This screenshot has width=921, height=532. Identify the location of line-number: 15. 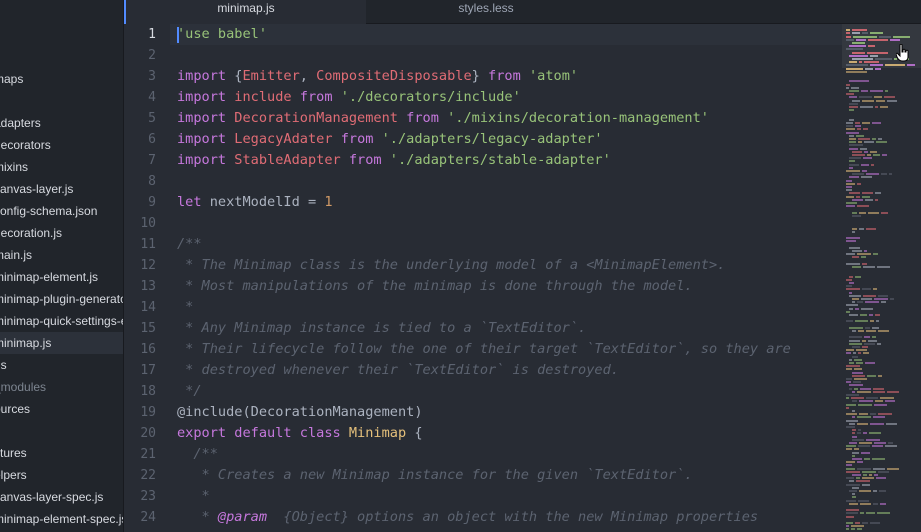
(148, 328).